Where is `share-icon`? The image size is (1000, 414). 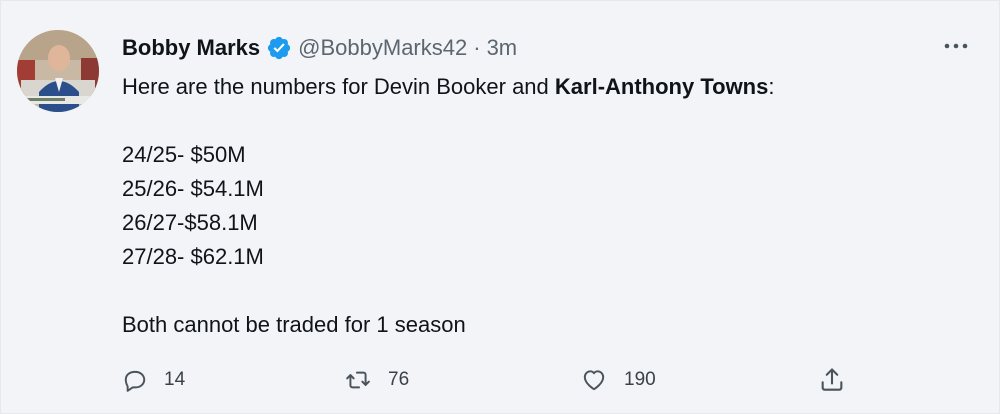 share-icon is located at coordinates (832, 380).